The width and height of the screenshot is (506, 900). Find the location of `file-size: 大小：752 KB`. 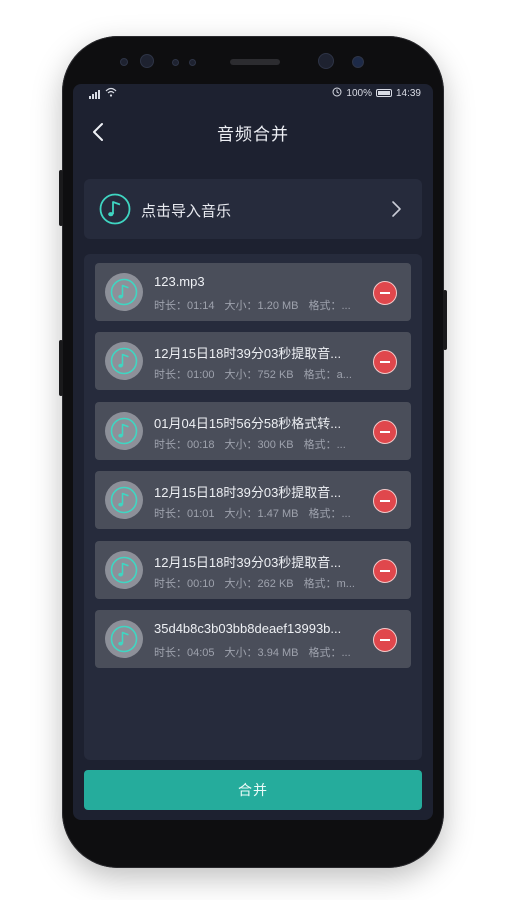

file-size: 大小：752 KB is located at coordinates (259, 375).